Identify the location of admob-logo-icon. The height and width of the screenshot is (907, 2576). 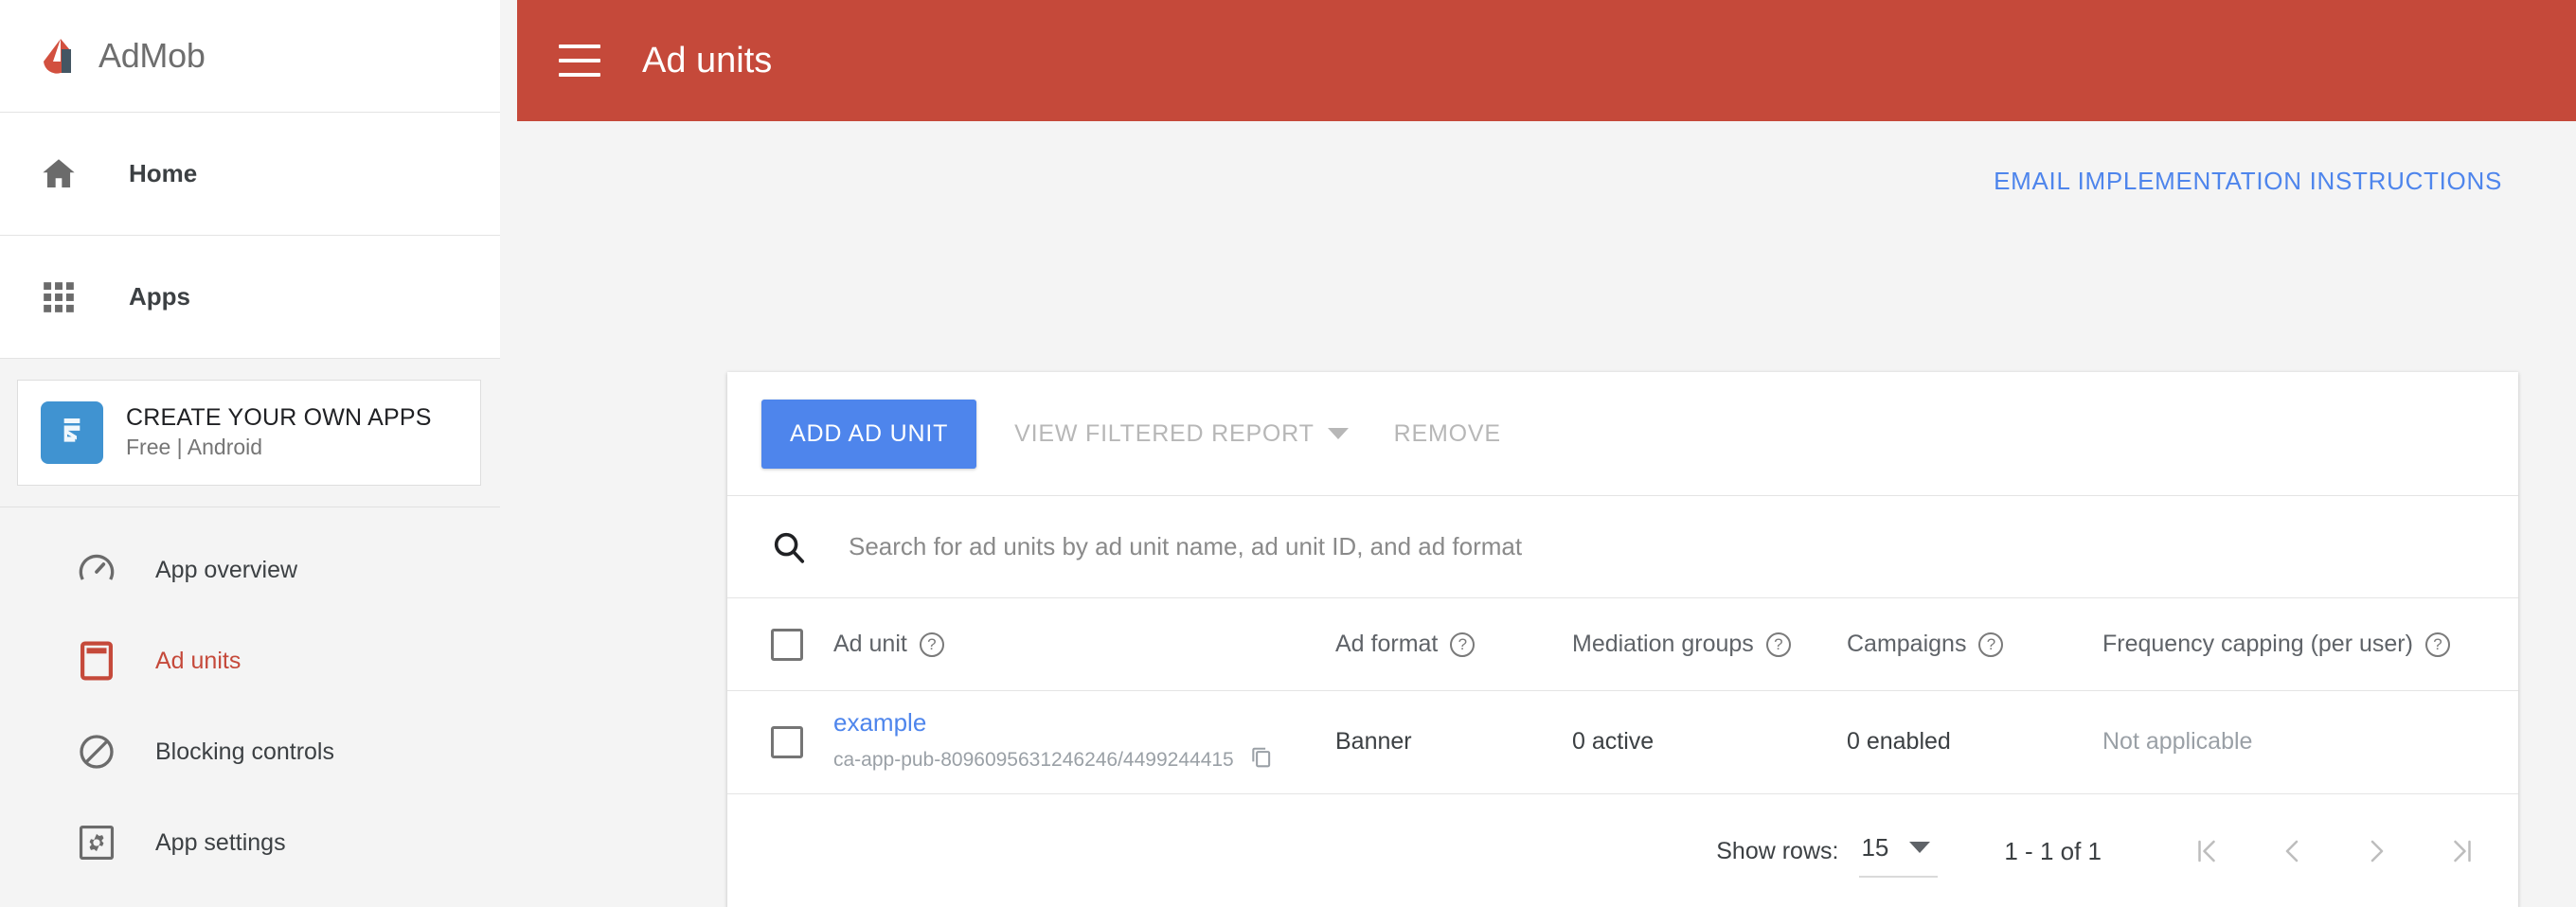
(60, 56).